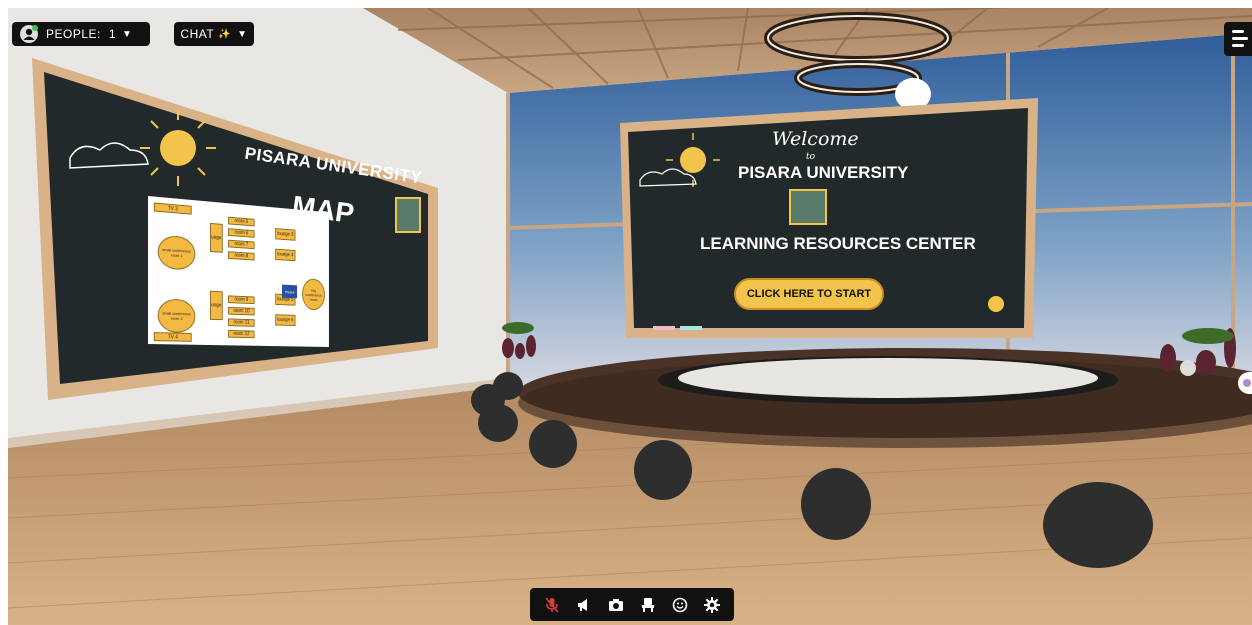  Describe the element at coordinates (73, 34) in the screenshot. I see `people-label: PEOPLE:` at that location.